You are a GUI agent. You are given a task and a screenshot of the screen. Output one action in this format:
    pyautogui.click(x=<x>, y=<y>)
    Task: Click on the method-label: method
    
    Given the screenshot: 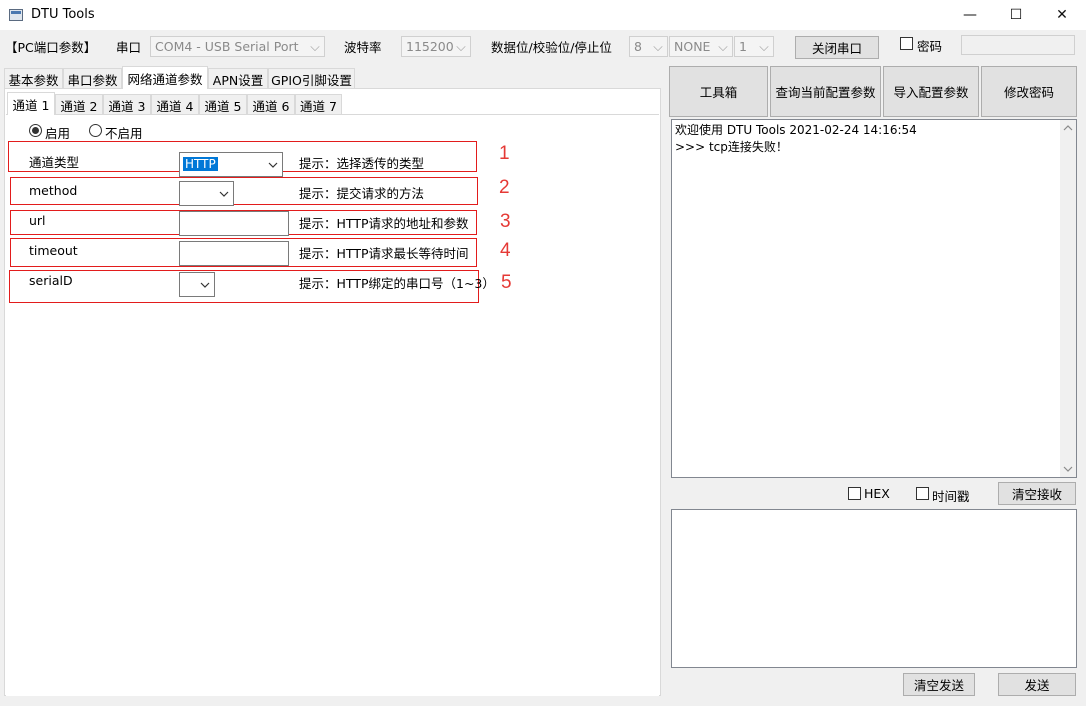 What is the action you would take?
    pyautogui.click(x=53, y=190)
    